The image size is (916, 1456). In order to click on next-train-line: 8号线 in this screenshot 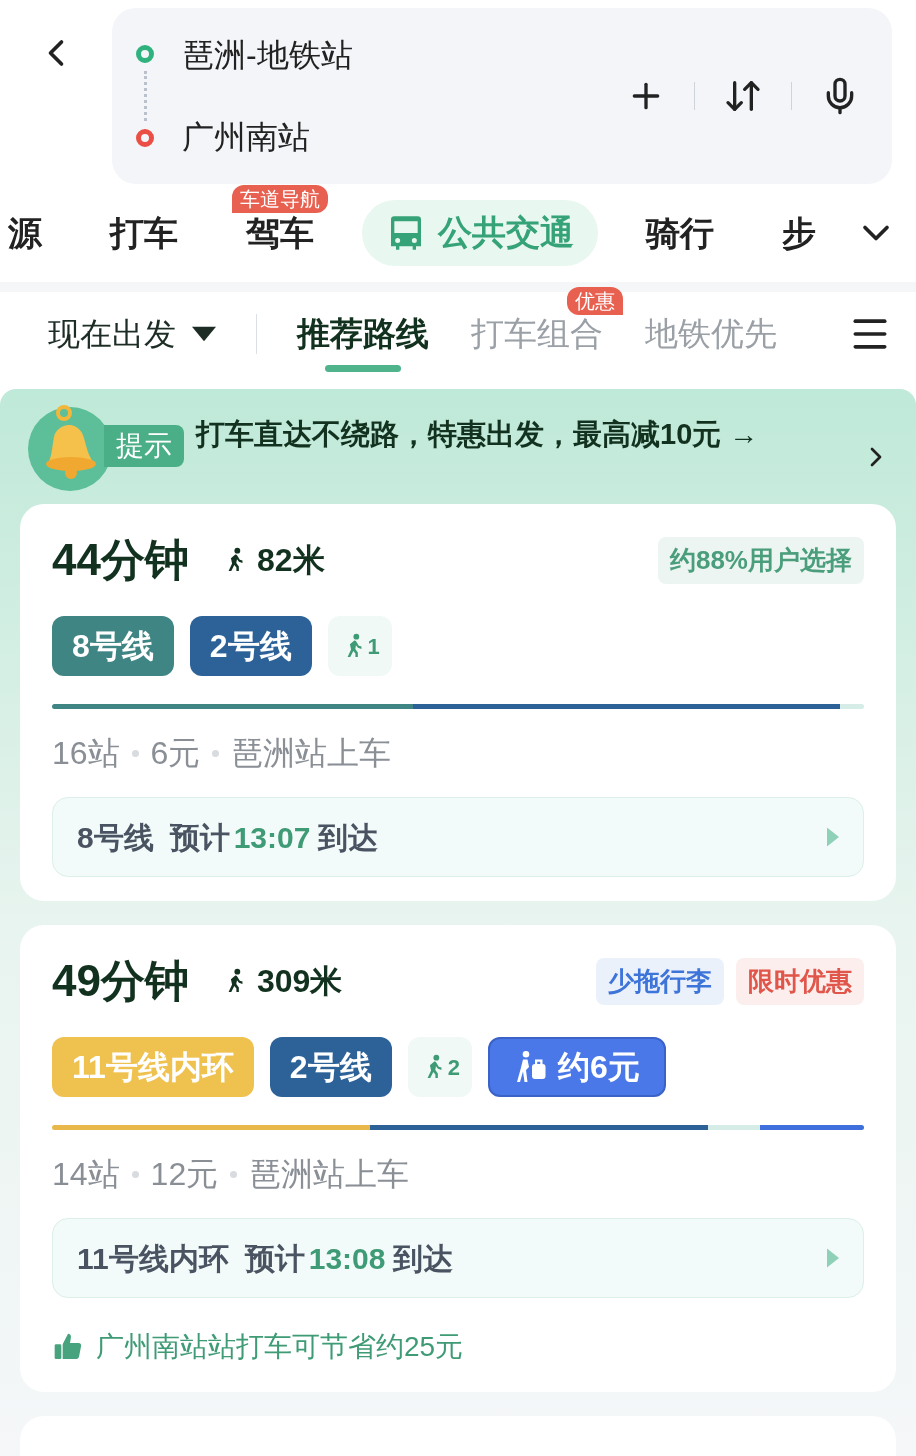, I will do `click(115, 837)`.